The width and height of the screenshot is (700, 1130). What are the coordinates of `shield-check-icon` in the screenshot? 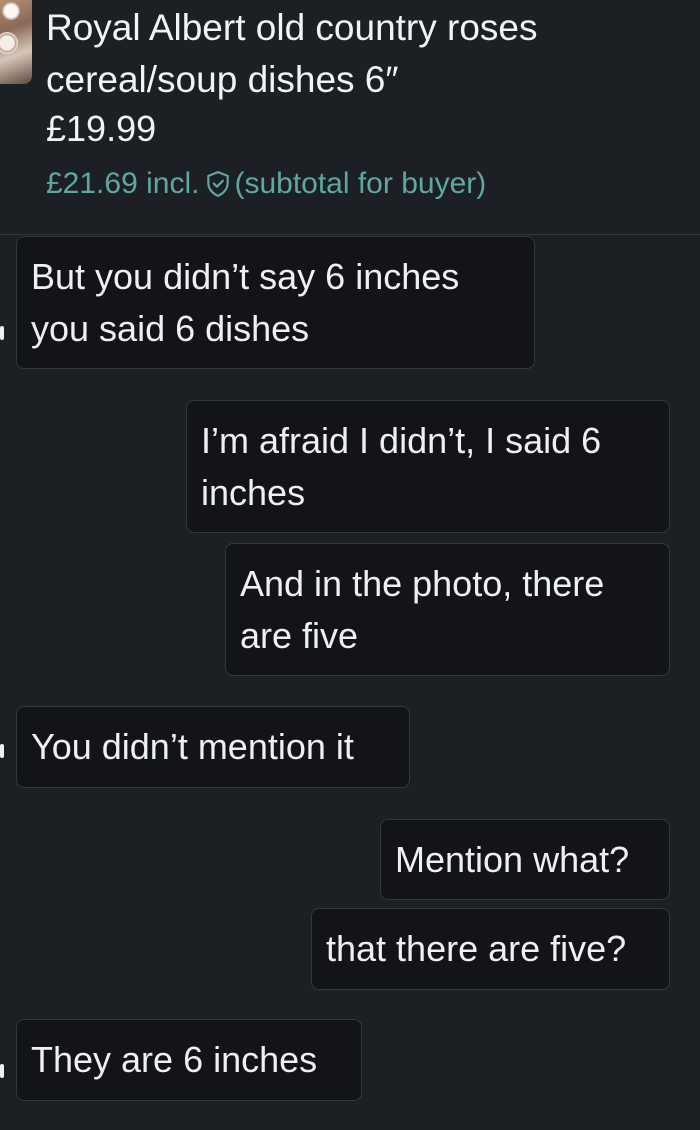 It's located at (218, 184).